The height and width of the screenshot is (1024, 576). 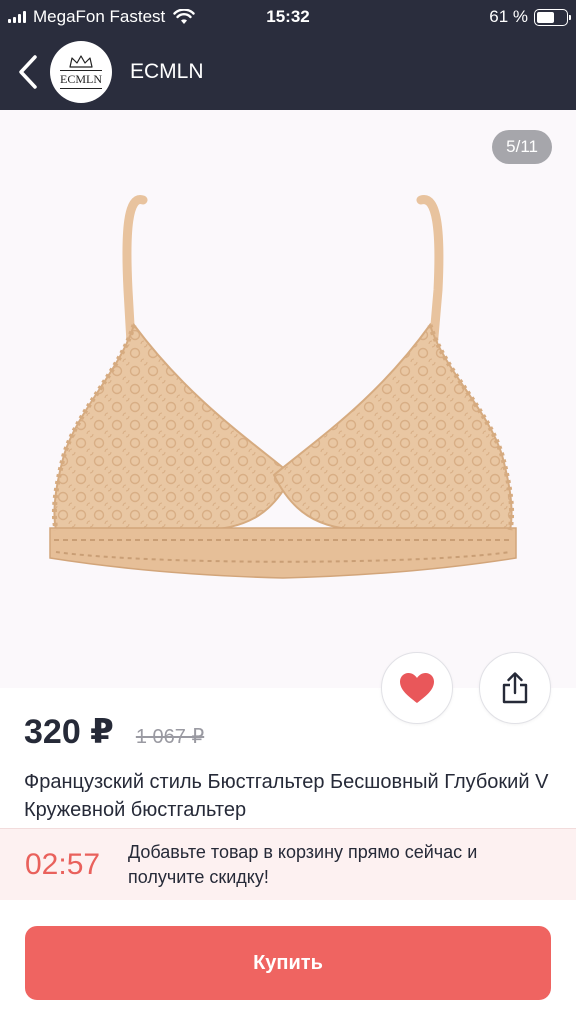 I want to click on favorite-button, so click(x=417, y=688).